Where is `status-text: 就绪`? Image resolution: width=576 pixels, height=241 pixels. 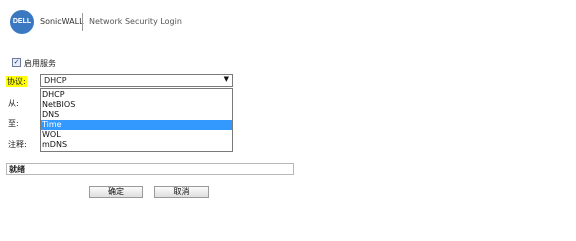 status-text: 就绪 is located at coordinates (17, 169).